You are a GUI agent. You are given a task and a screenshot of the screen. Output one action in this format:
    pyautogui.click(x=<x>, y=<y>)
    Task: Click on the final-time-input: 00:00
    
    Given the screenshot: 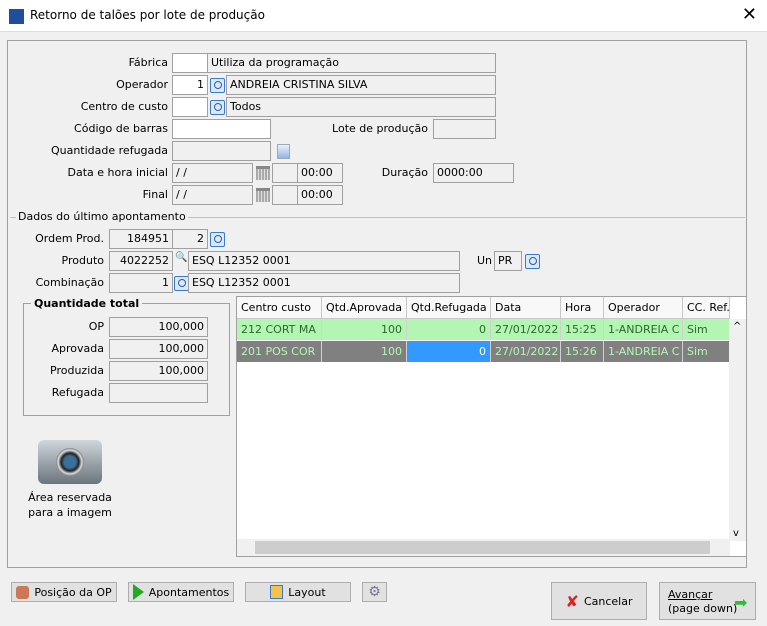 What is the action you would take?
    pyautogui.click(x=320, y=195)
    